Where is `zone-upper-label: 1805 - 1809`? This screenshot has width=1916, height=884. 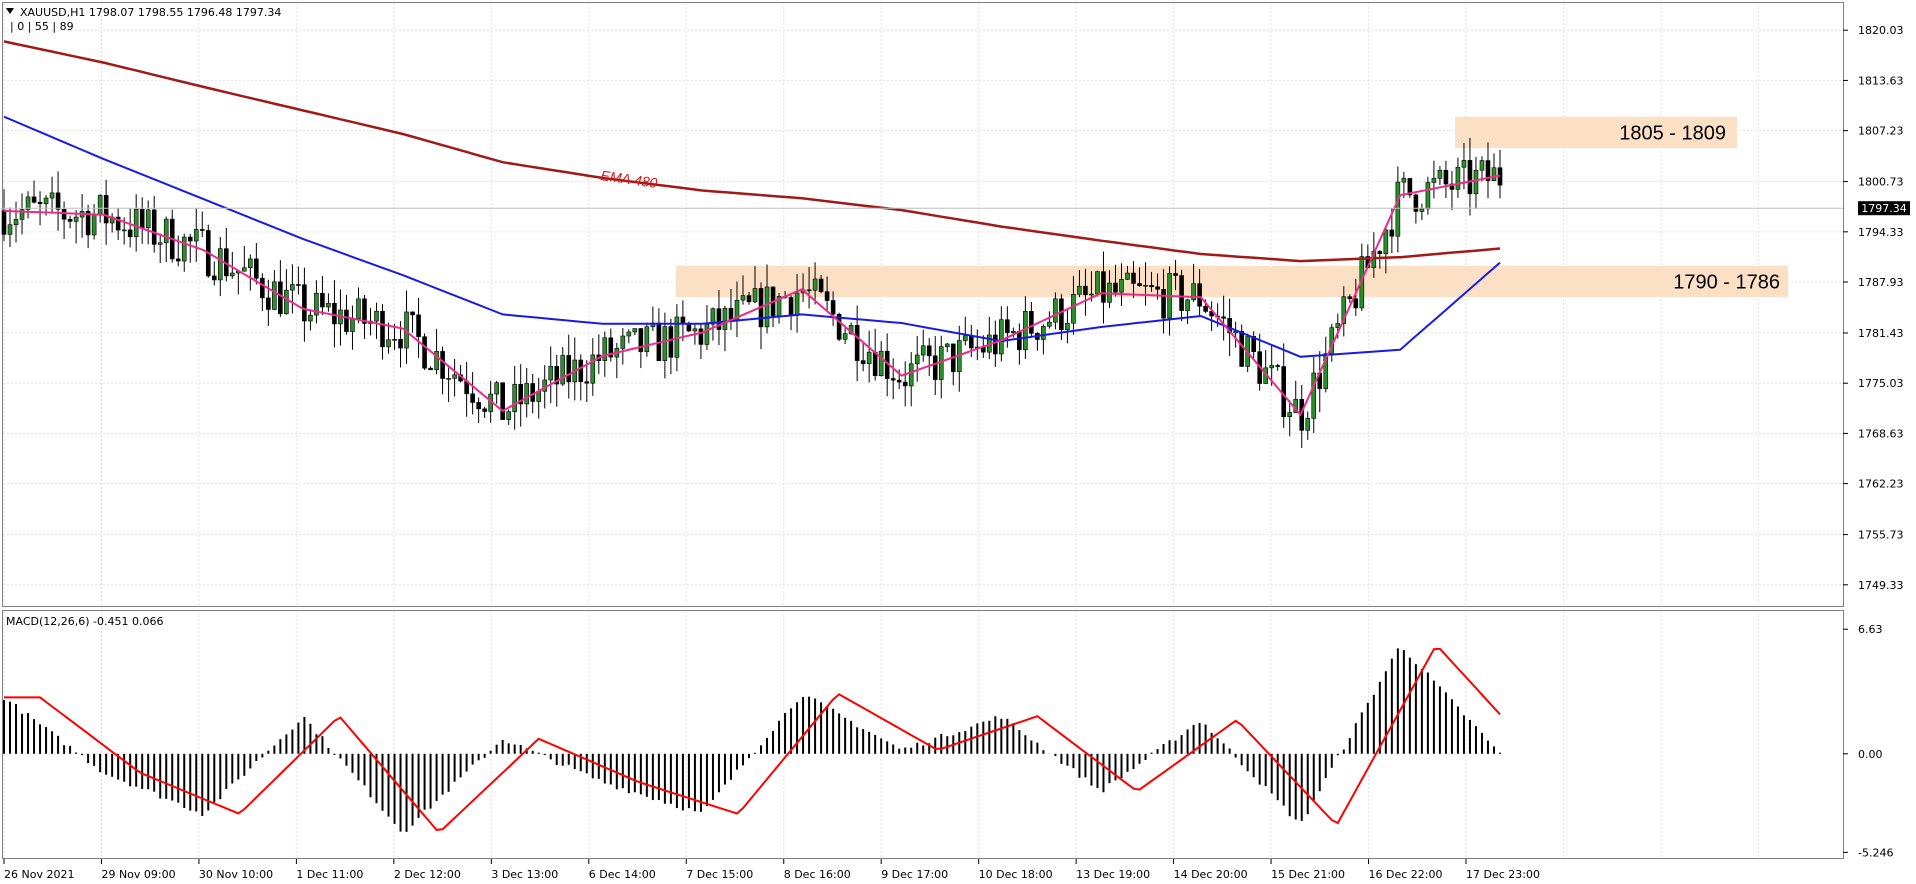 zone-upper-label: 1805 - 1809 is located at coordinates (1672, 133).